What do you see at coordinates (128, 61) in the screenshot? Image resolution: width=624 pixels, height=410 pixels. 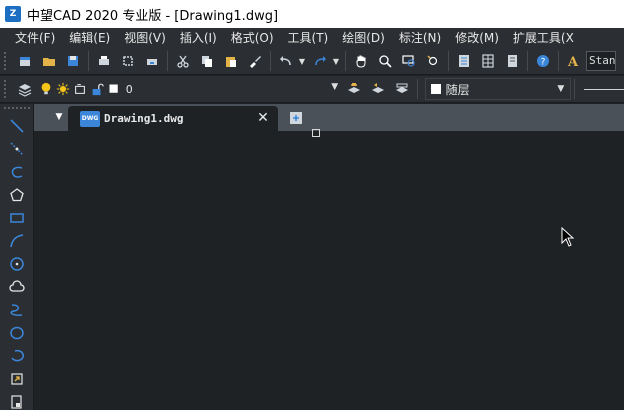 I see `print-preview-button` at bounding box center [128, 61].